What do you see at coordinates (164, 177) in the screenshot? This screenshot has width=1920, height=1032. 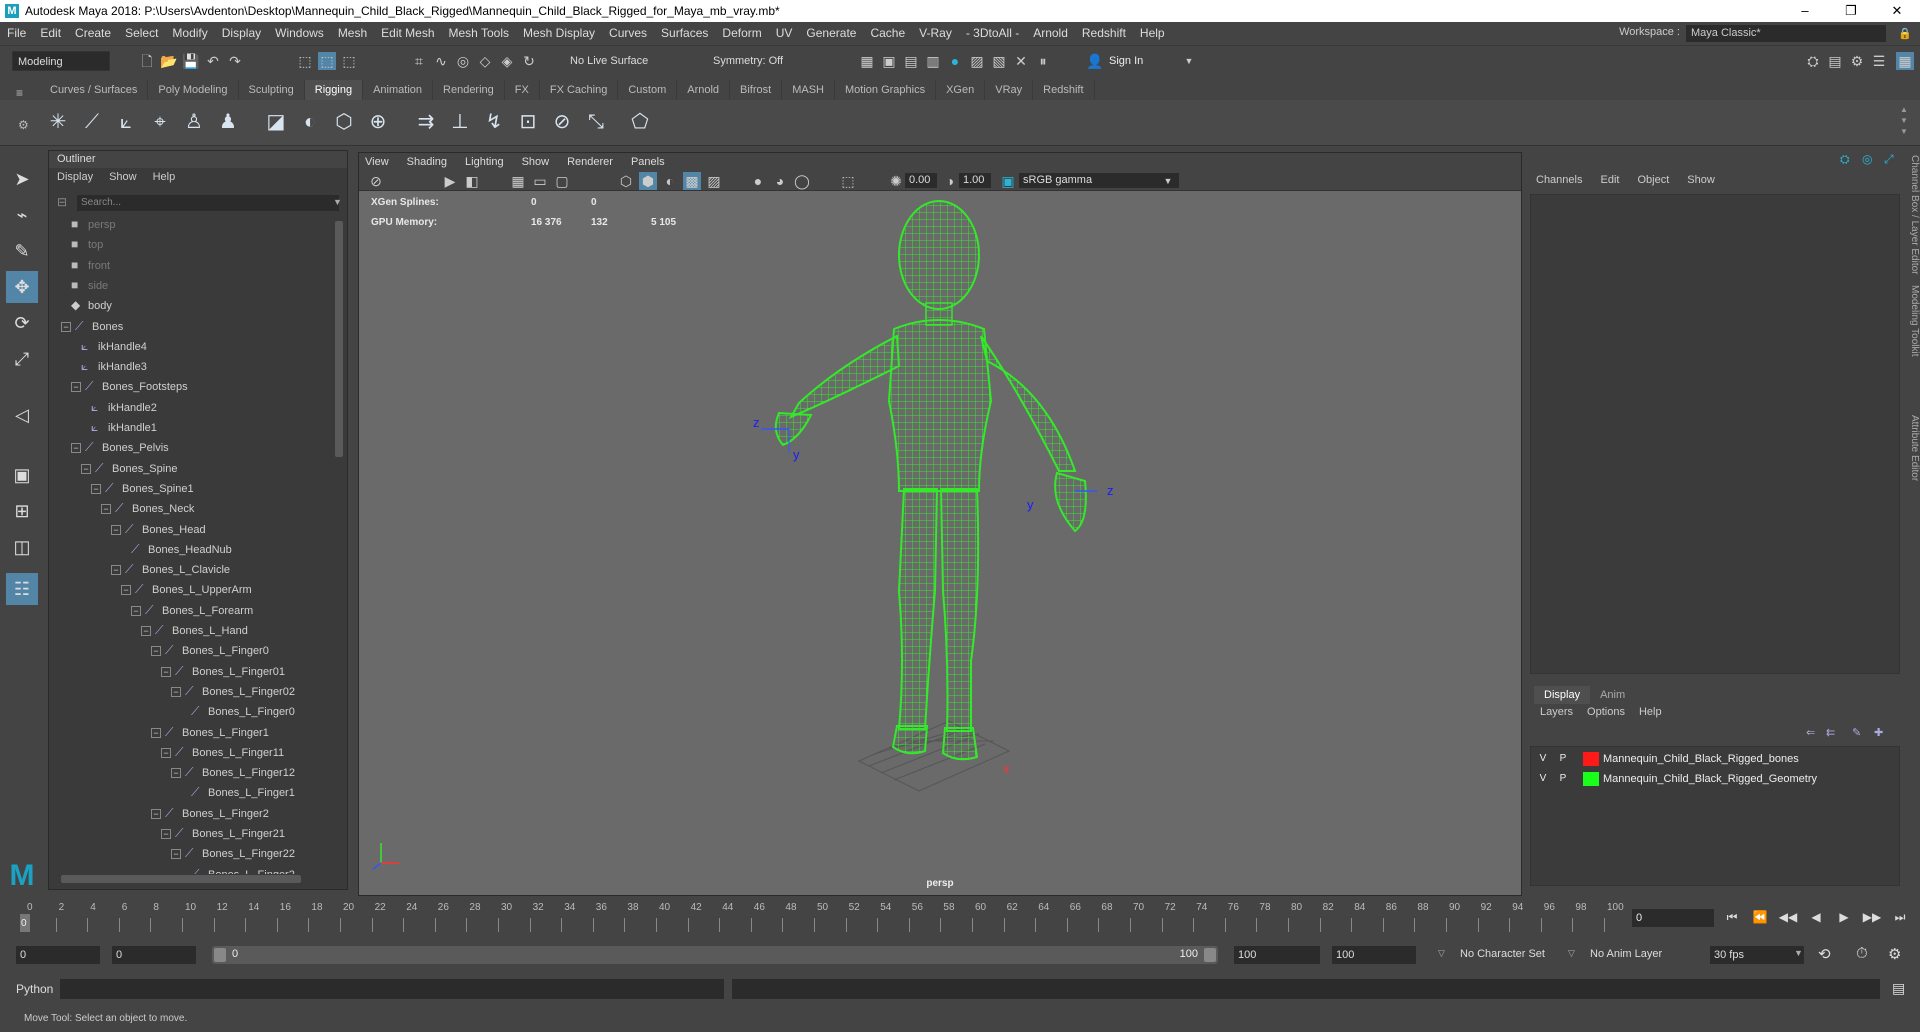 I see `outliner-menu-help: Help` at bounding box center [164, 177].